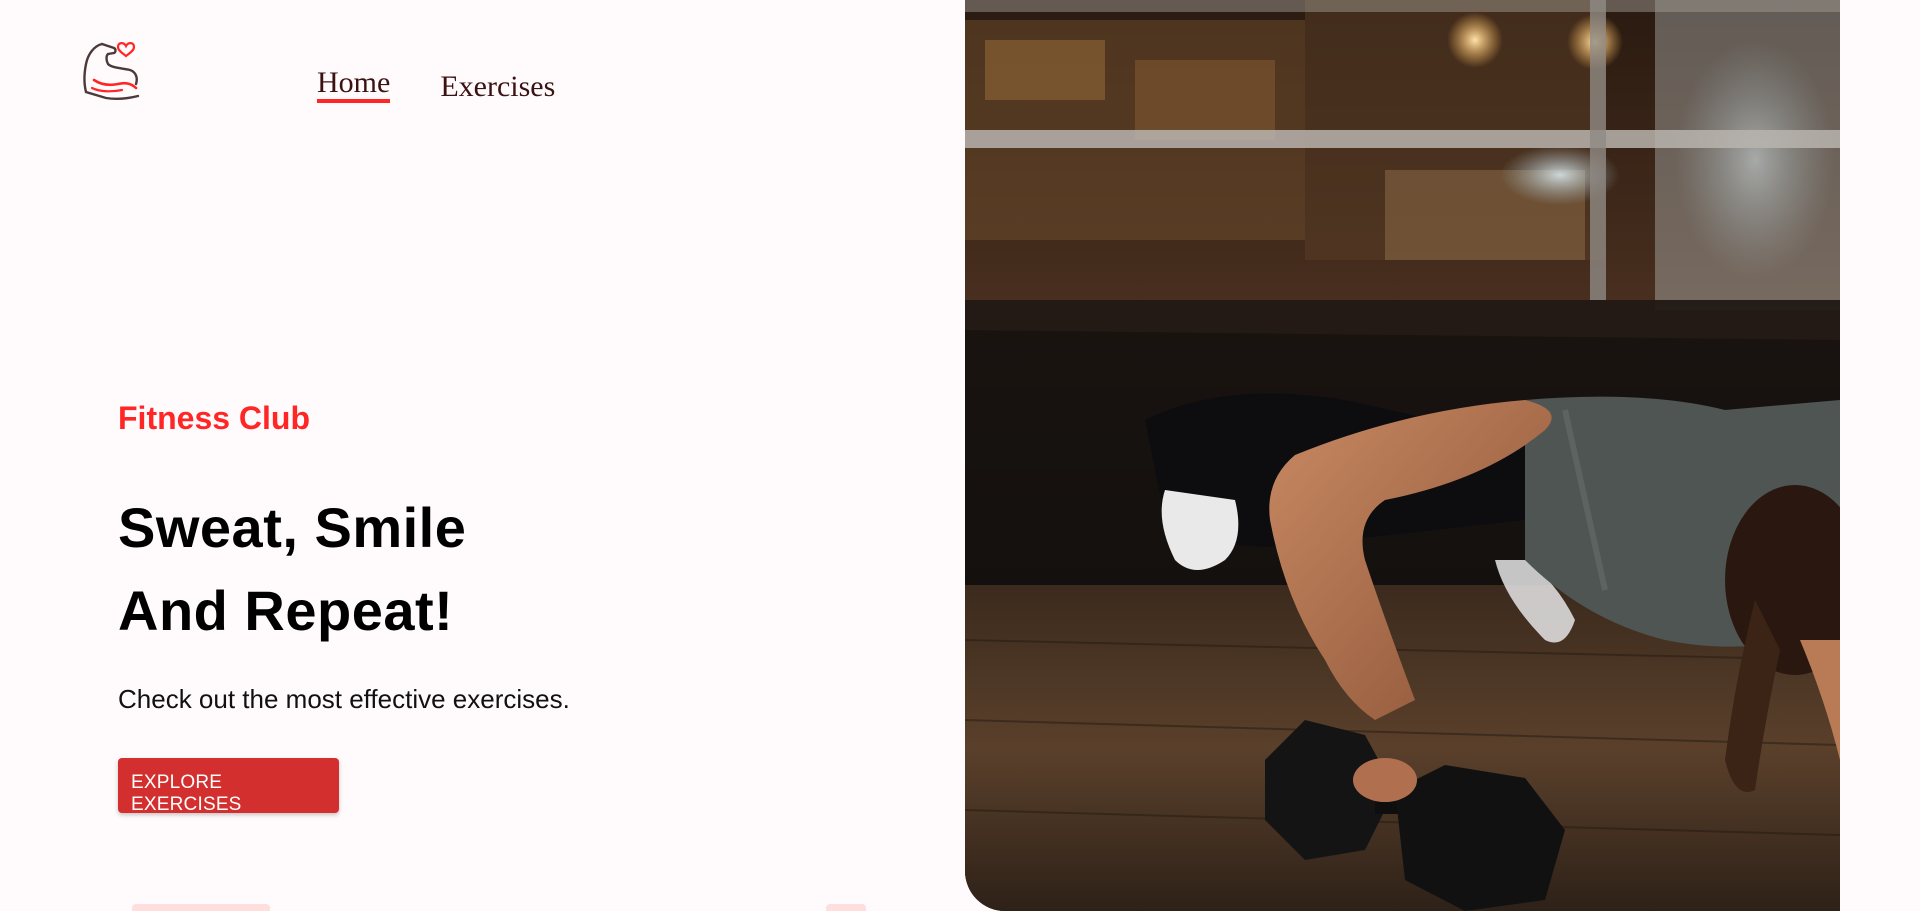 Image resolution: width=1920 pixels, height=911 pixels. I want to click on hero-title: Sweat, Smile And Repeat!, so click(468, 569).